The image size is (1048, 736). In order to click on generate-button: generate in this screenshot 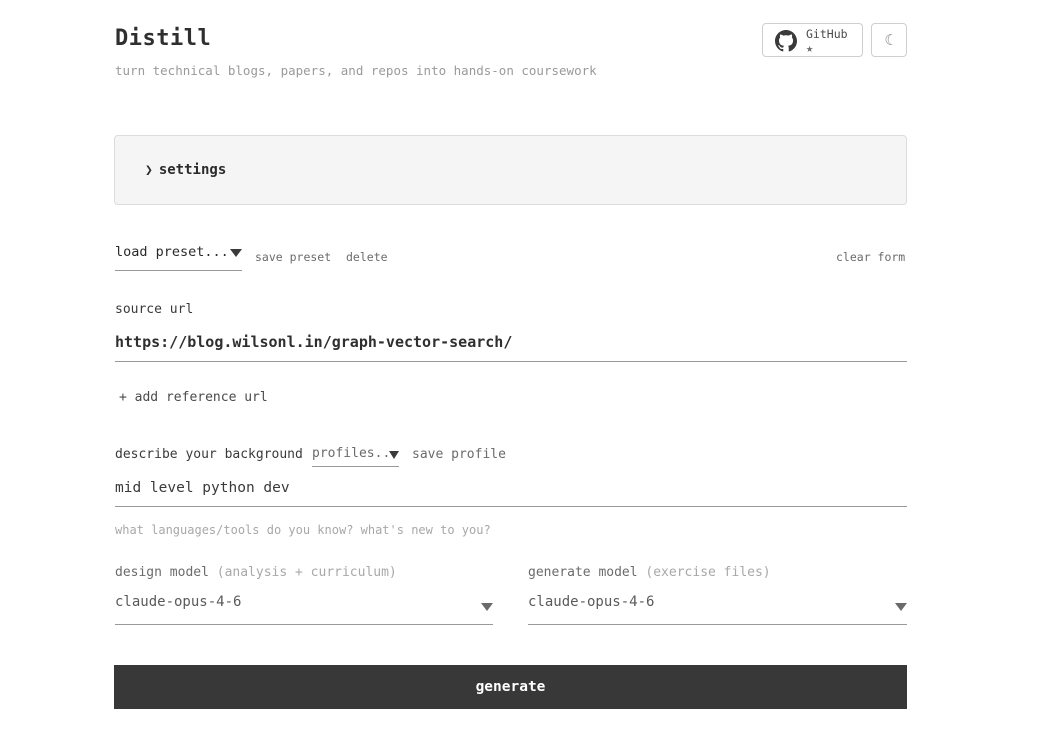, I will do `click(510, 687)`.